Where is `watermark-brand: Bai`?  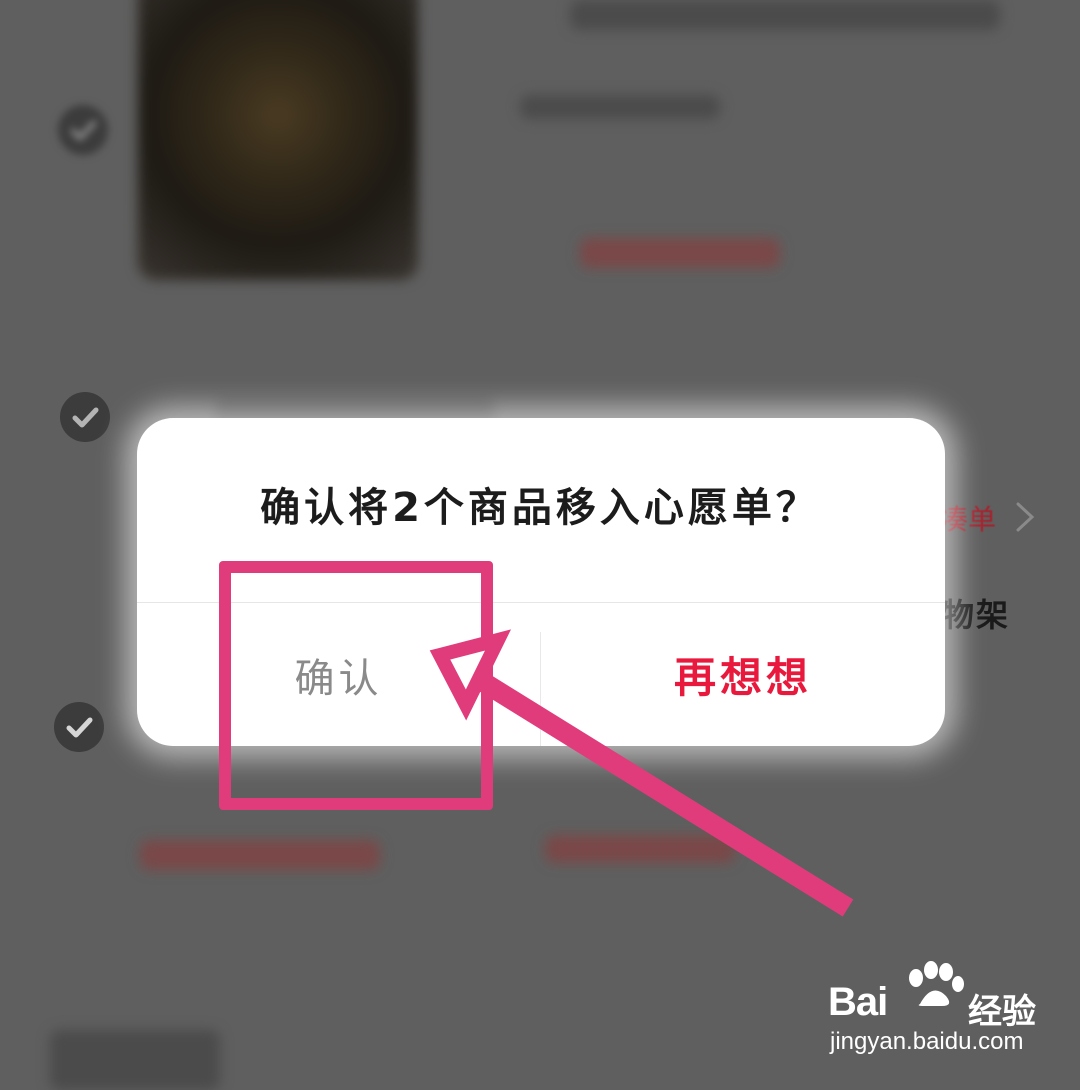 watermark-brand: Bai is located at coordinates (858, 1002).